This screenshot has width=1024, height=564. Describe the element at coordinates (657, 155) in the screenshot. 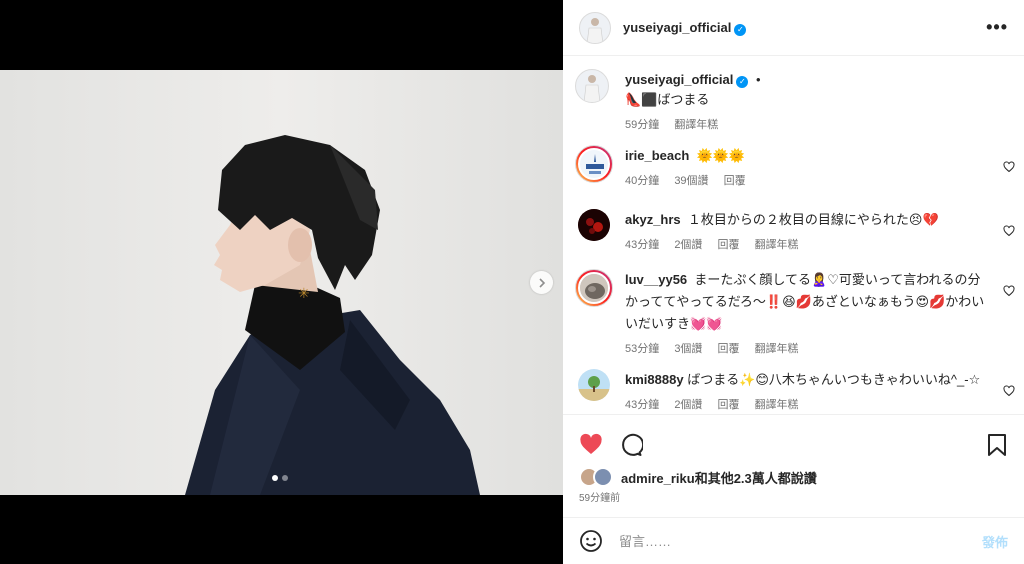

I see `comment-username: irie_beach` at that location.